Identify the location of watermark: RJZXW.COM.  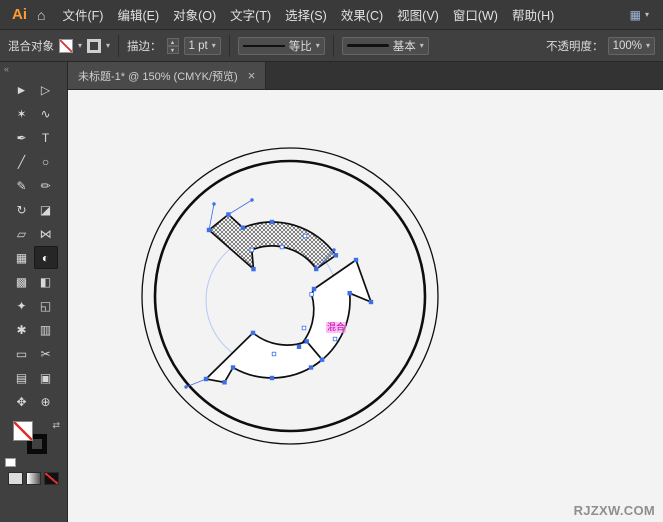
(614, 510).